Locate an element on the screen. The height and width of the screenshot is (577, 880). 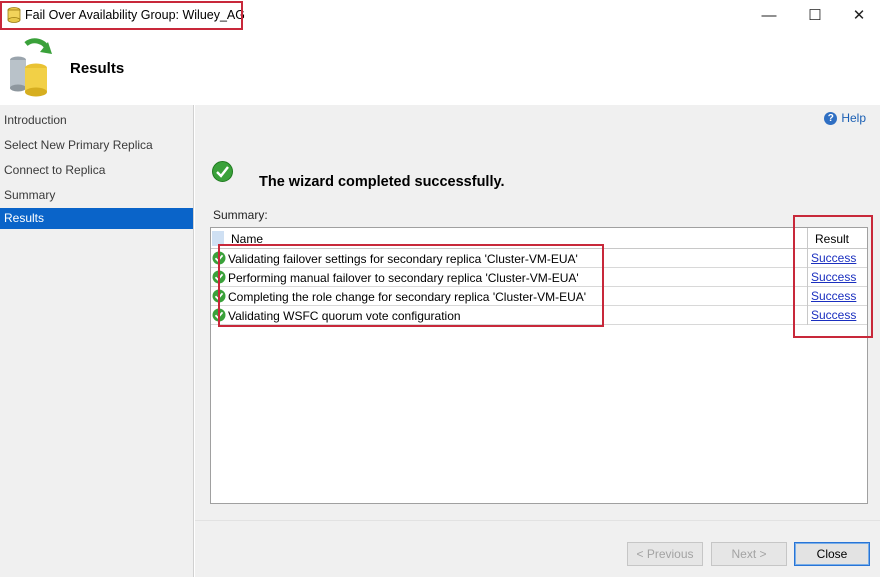
wizard-footer: < Previous Next > Close is located at coordinates (537, 548).